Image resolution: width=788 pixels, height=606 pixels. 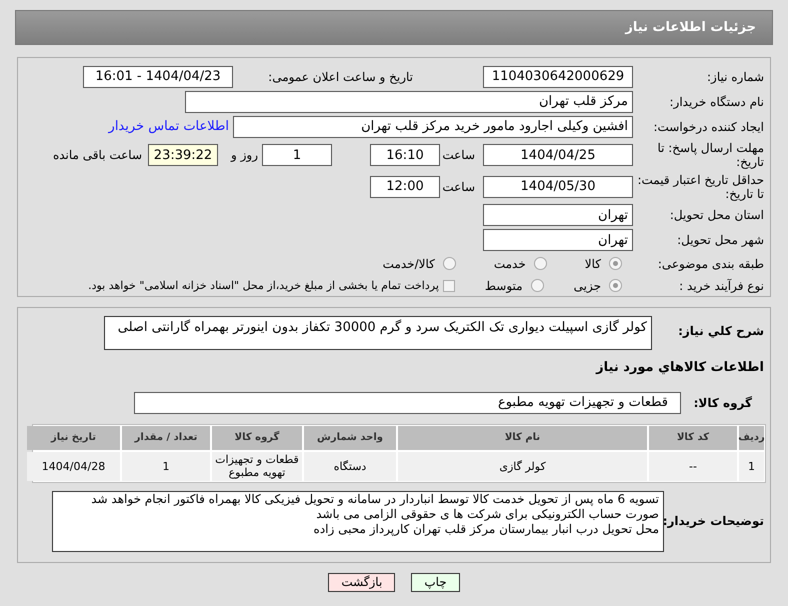 What do you see at coordinates (751, 438) in the screenshot?
I see `column-header: ردیف` at bounding box center [751, 438].